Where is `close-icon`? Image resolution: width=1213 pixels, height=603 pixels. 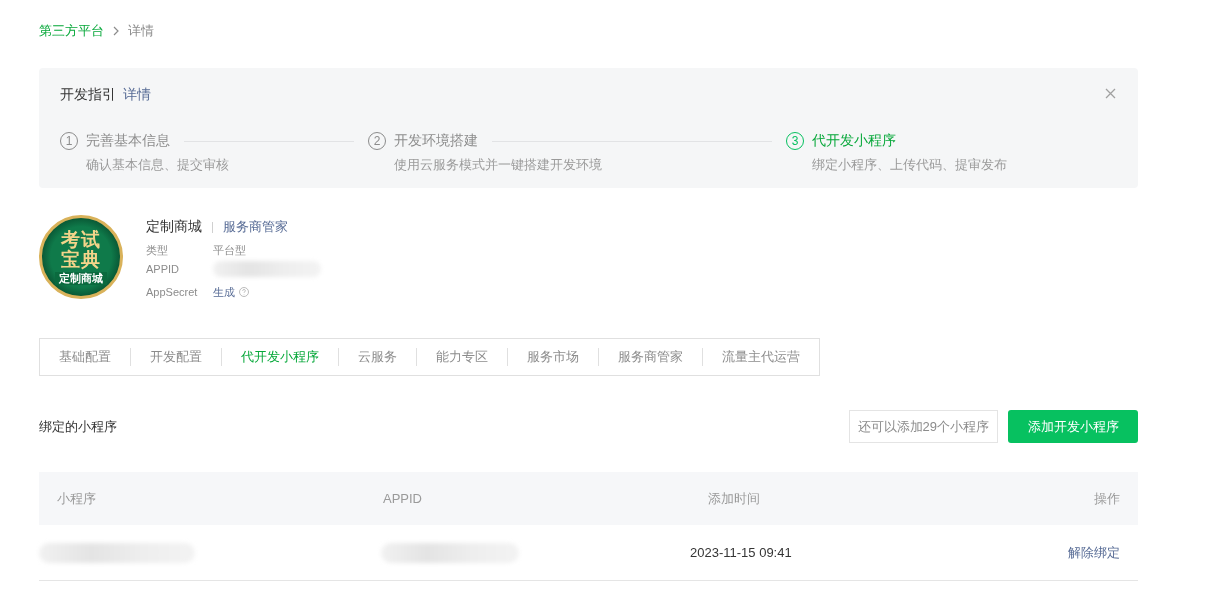 close-icon is located at coordinates (1110, 93).